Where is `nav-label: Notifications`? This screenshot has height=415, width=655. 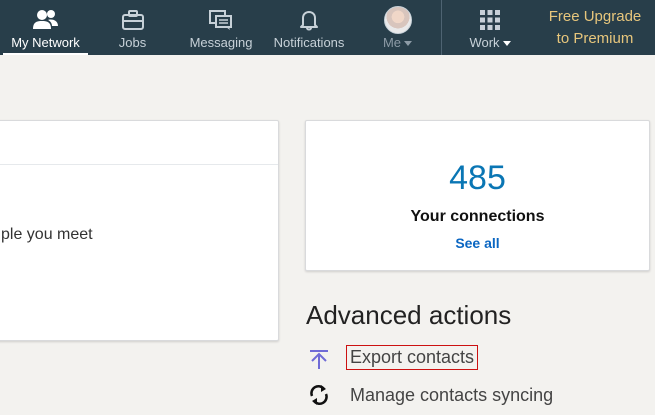
nav-label: Notifications is located at coordinates (309, 42).